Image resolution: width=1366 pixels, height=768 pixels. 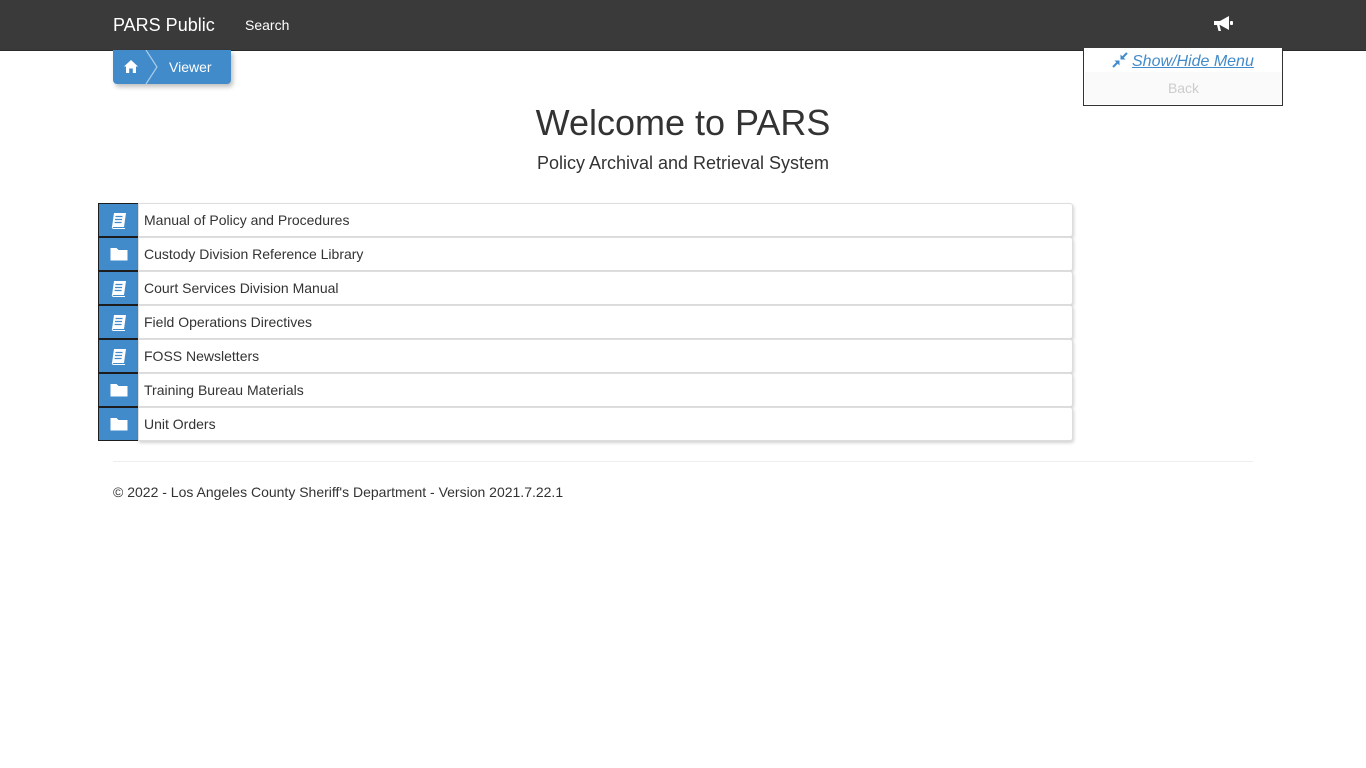 I want to click on bullhorn-icon, so click(x=1224, y=25).